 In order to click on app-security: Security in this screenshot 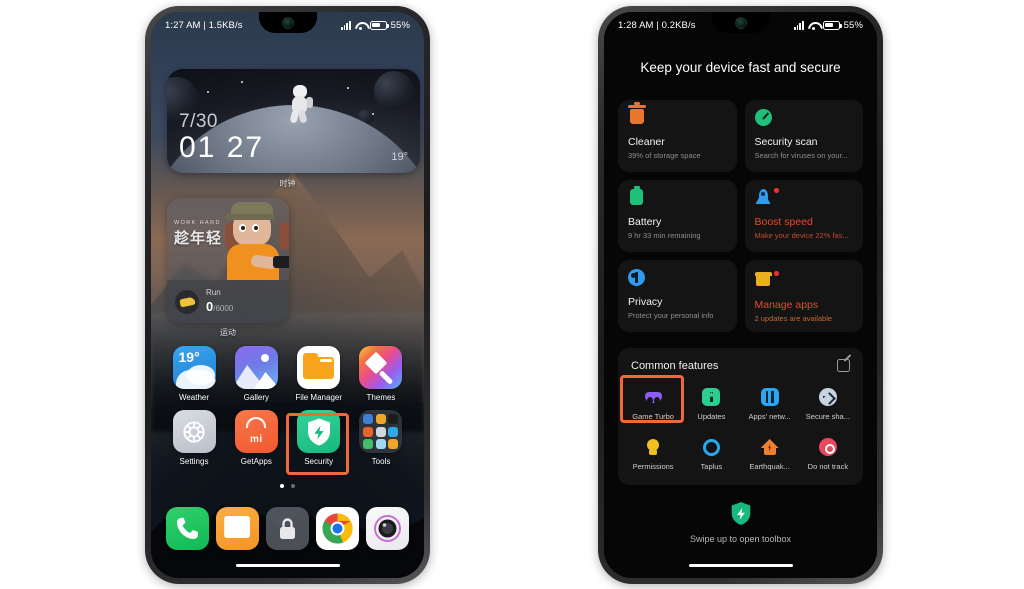, I will do `click(319, 438)`.